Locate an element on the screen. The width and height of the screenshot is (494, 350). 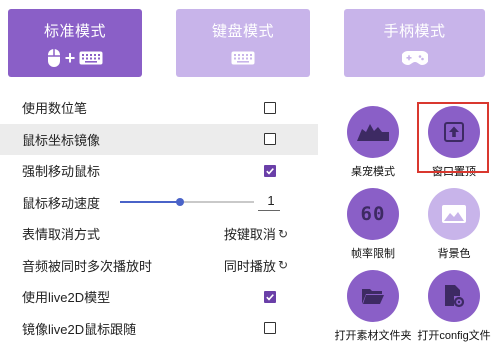
setting-force-move: 强制移动鼠标 is located at coordinates (159, 171).